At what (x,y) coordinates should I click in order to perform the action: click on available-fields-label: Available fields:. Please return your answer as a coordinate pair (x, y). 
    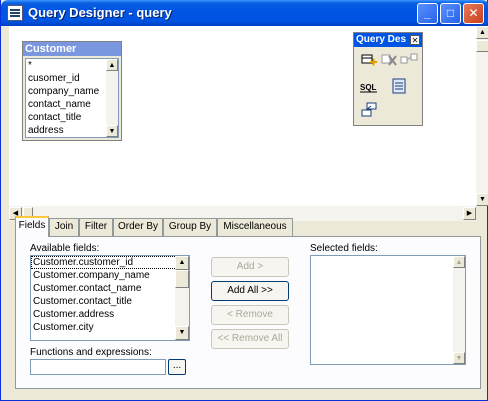
    Looking at the image, I should click on (64, 248).